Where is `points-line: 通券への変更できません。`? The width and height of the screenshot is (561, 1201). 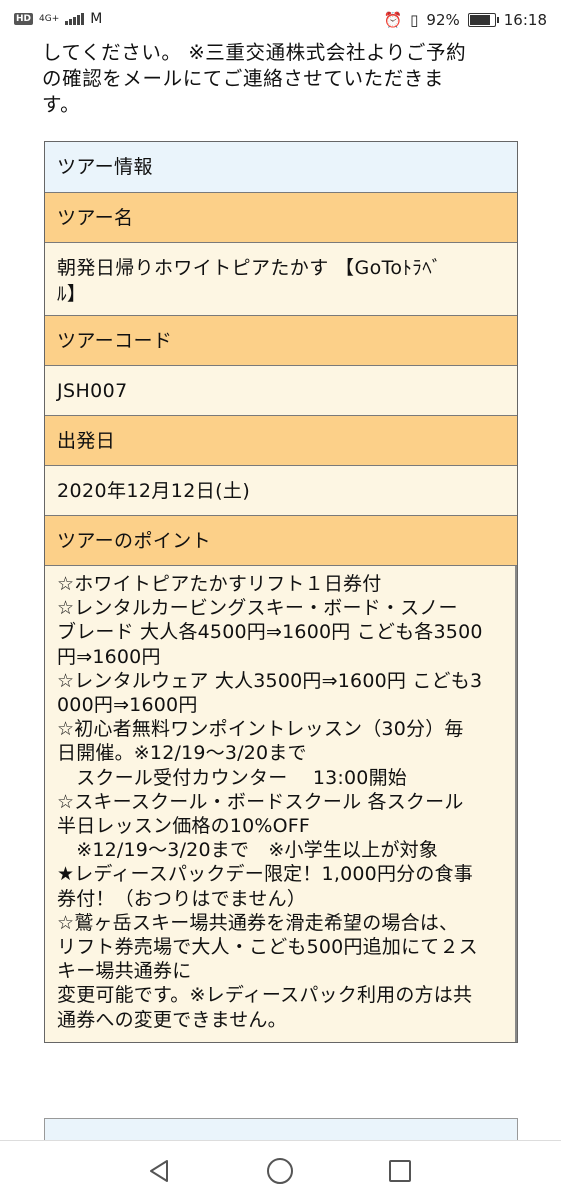 points-line: 通券への変更できません。 is located at coordinates (172, 1019).